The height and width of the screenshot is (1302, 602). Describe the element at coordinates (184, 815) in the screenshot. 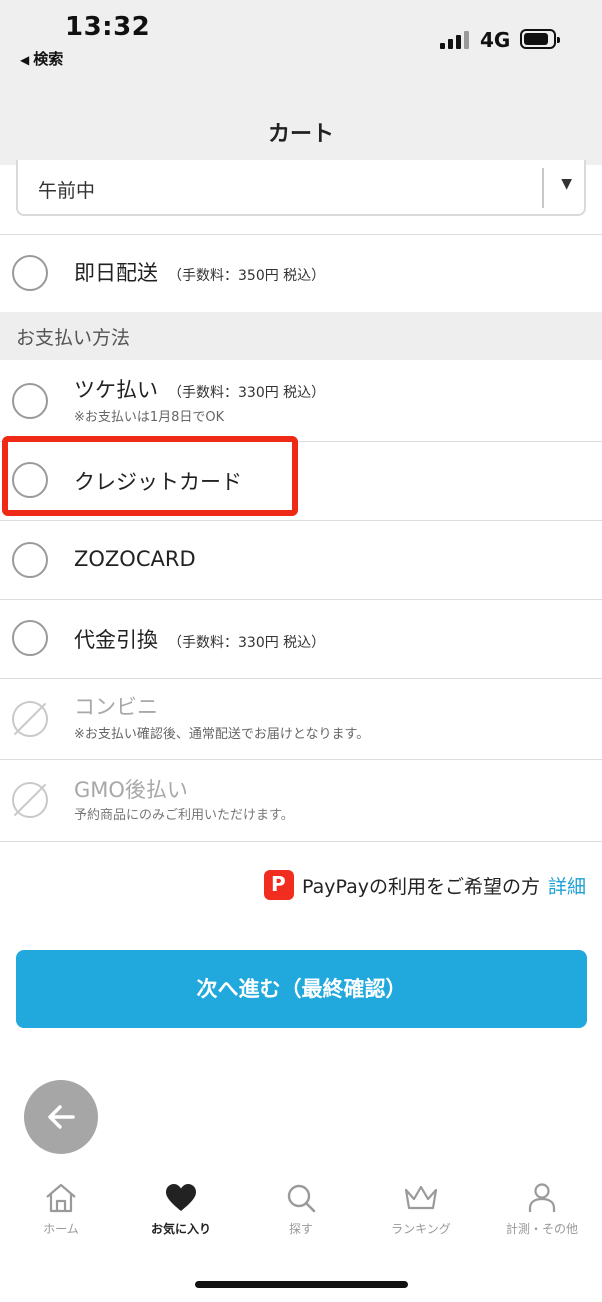

I see `gmo-note: 予約商品にのみご利用いただけます。` at that location.